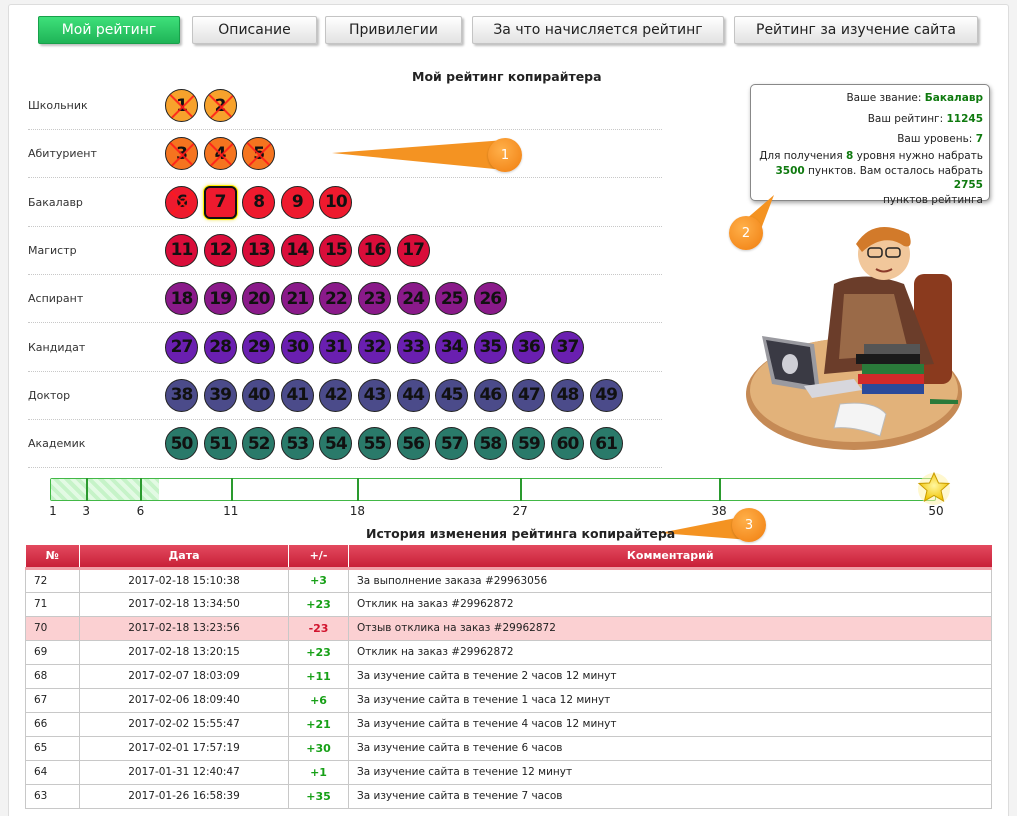 The height and width of the screenshot is (816, 1017). I want to click on row-points: +6, so click(318, 700).